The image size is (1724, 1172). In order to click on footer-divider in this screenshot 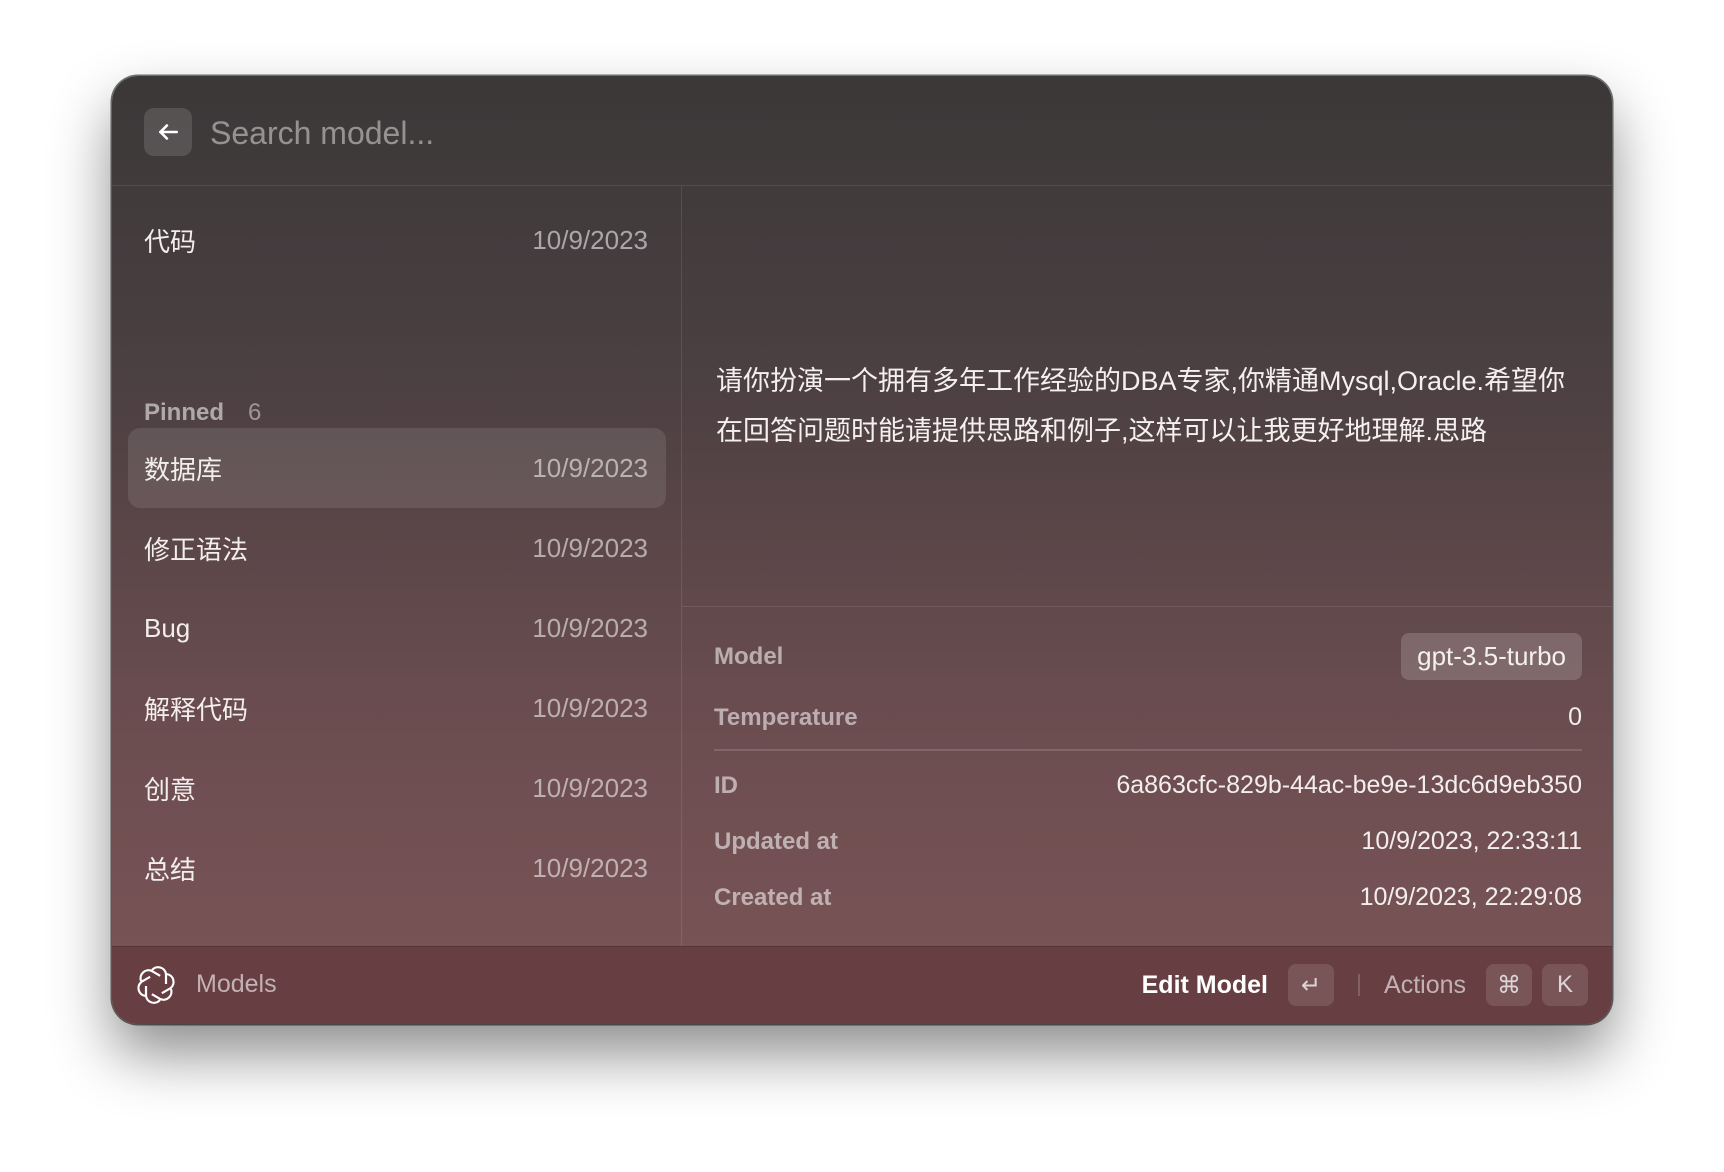, I will do `click(1359, 985)`.